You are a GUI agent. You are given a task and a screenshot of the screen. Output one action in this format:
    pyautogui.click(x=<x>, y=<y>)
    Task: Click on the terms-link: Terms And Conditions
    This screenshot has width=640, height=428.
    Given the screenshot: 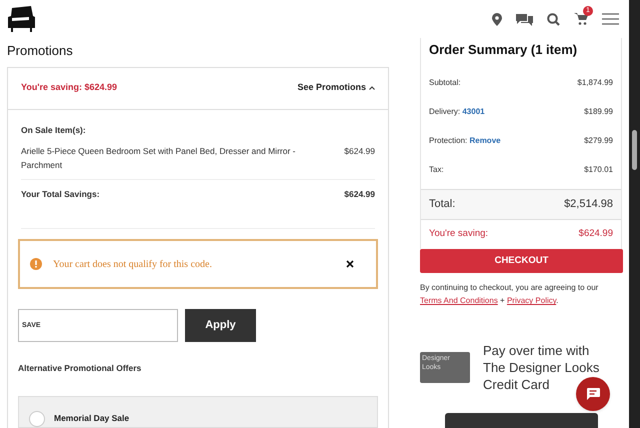 What is the action you would take?
    pyautogui.click(x=459, y=301)
    